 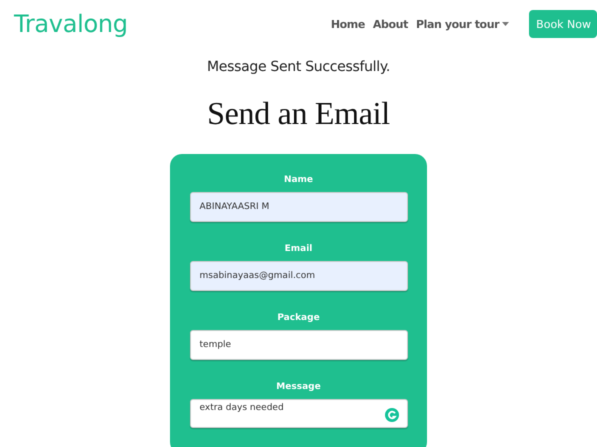 I want to click on grammar-assistant-icon, so click(x=391, y=415).